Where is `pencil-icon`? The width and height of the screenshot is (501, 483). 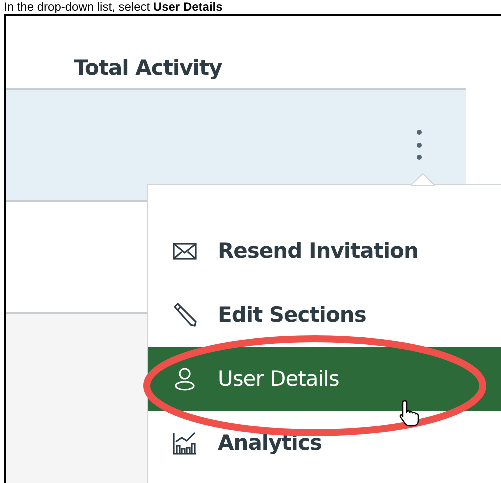 pencil-icon is located at coordinates (185, 315).